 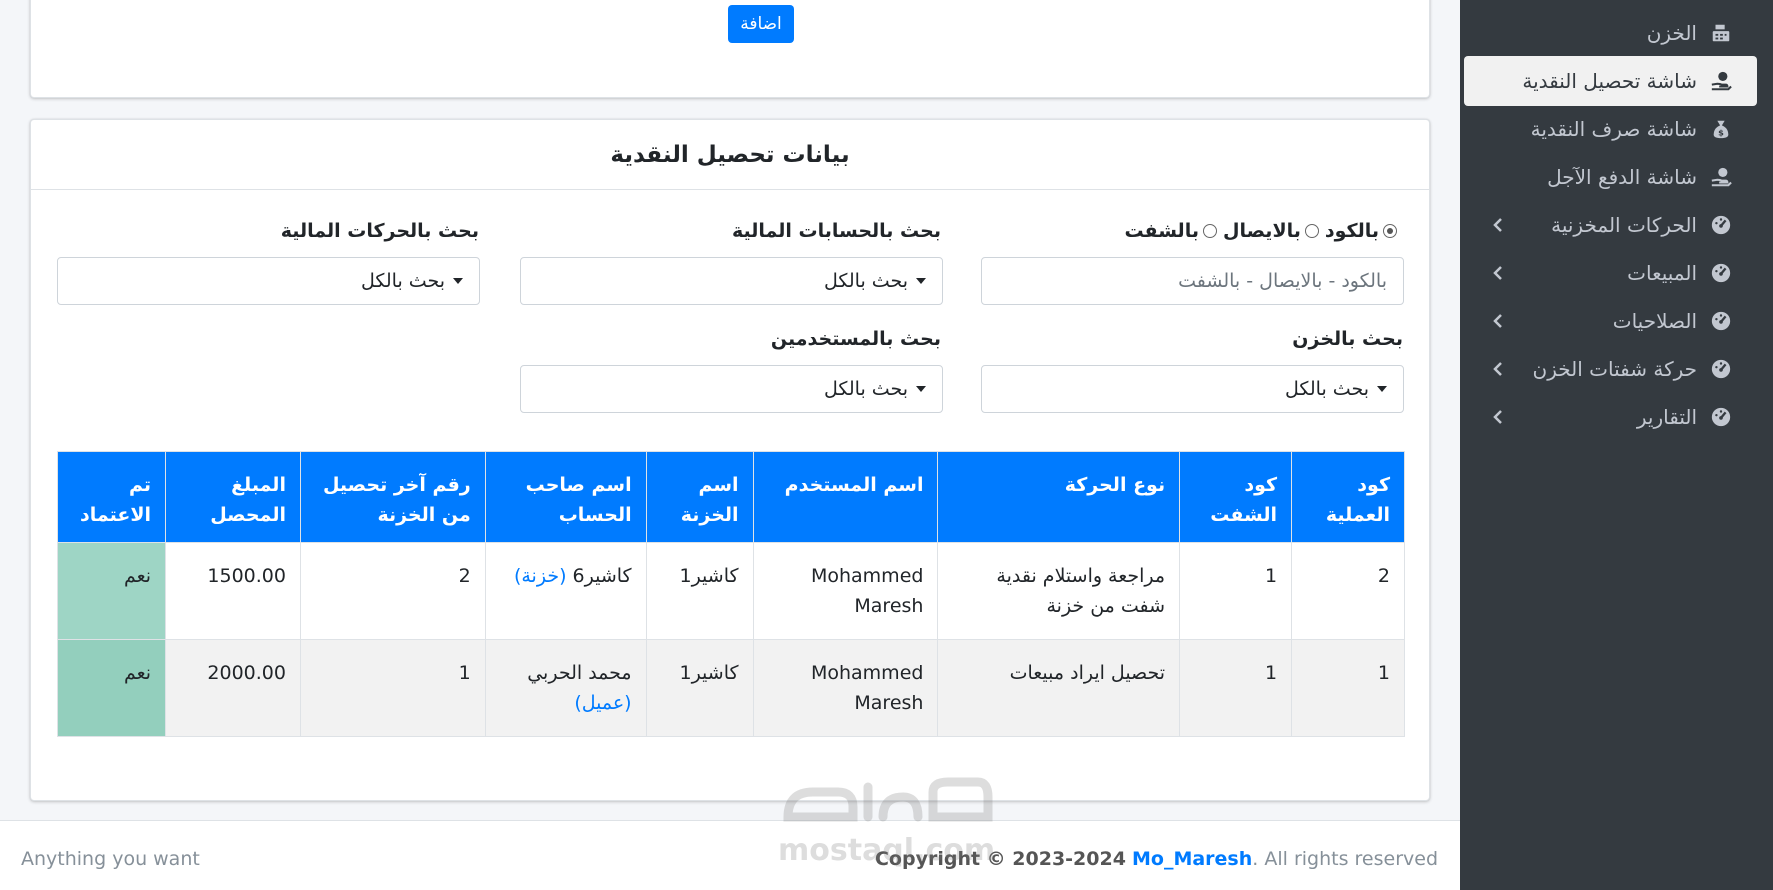 What do you see at coordinates (731, 281) in the screenshot?
I see `accounts-select: بحث بالكل` at bounding box center [731, 281].